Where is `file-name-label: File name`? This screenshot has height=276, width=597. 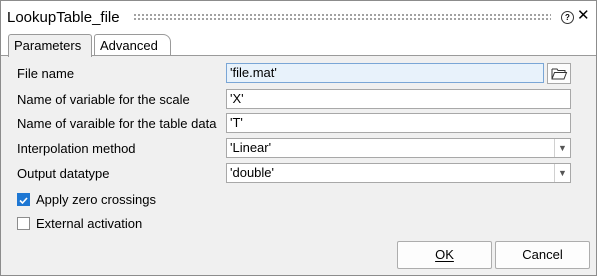
file-name-label: File name is located at coordinates (46, 73).